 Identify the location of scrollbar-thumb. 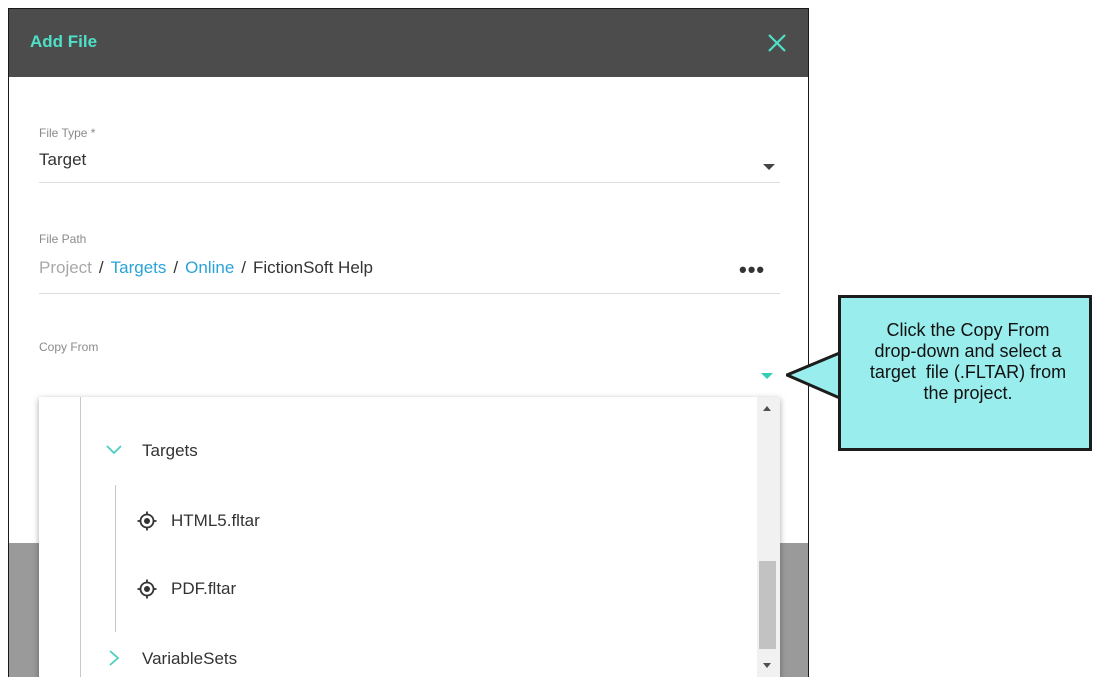
(767, 605).